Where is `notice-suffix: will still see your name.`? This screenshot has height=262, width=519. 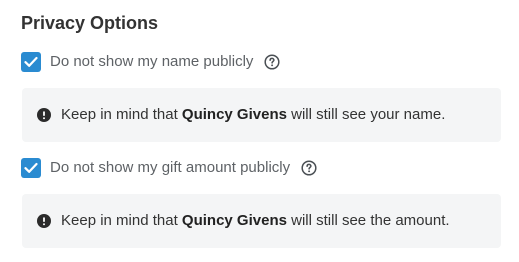 notice-suffix: will still see your name. is located at coordinates (366, 114).